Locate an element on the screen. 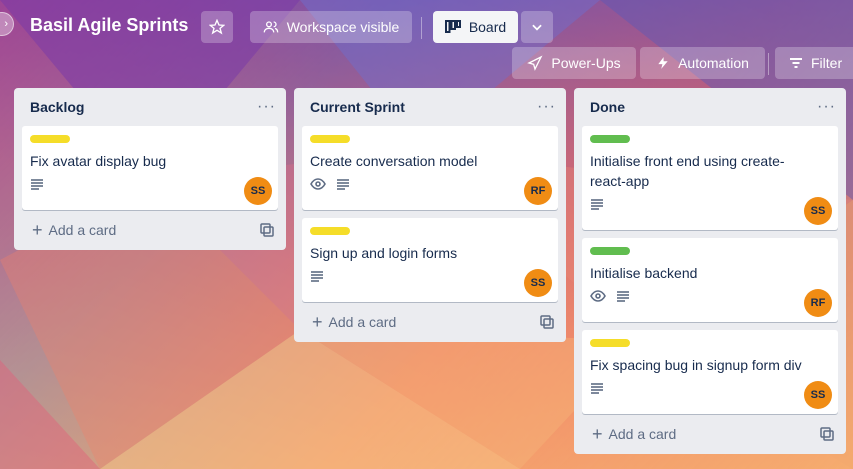  power-ups-button: Power-Ups is located at coordinates (574, 63).